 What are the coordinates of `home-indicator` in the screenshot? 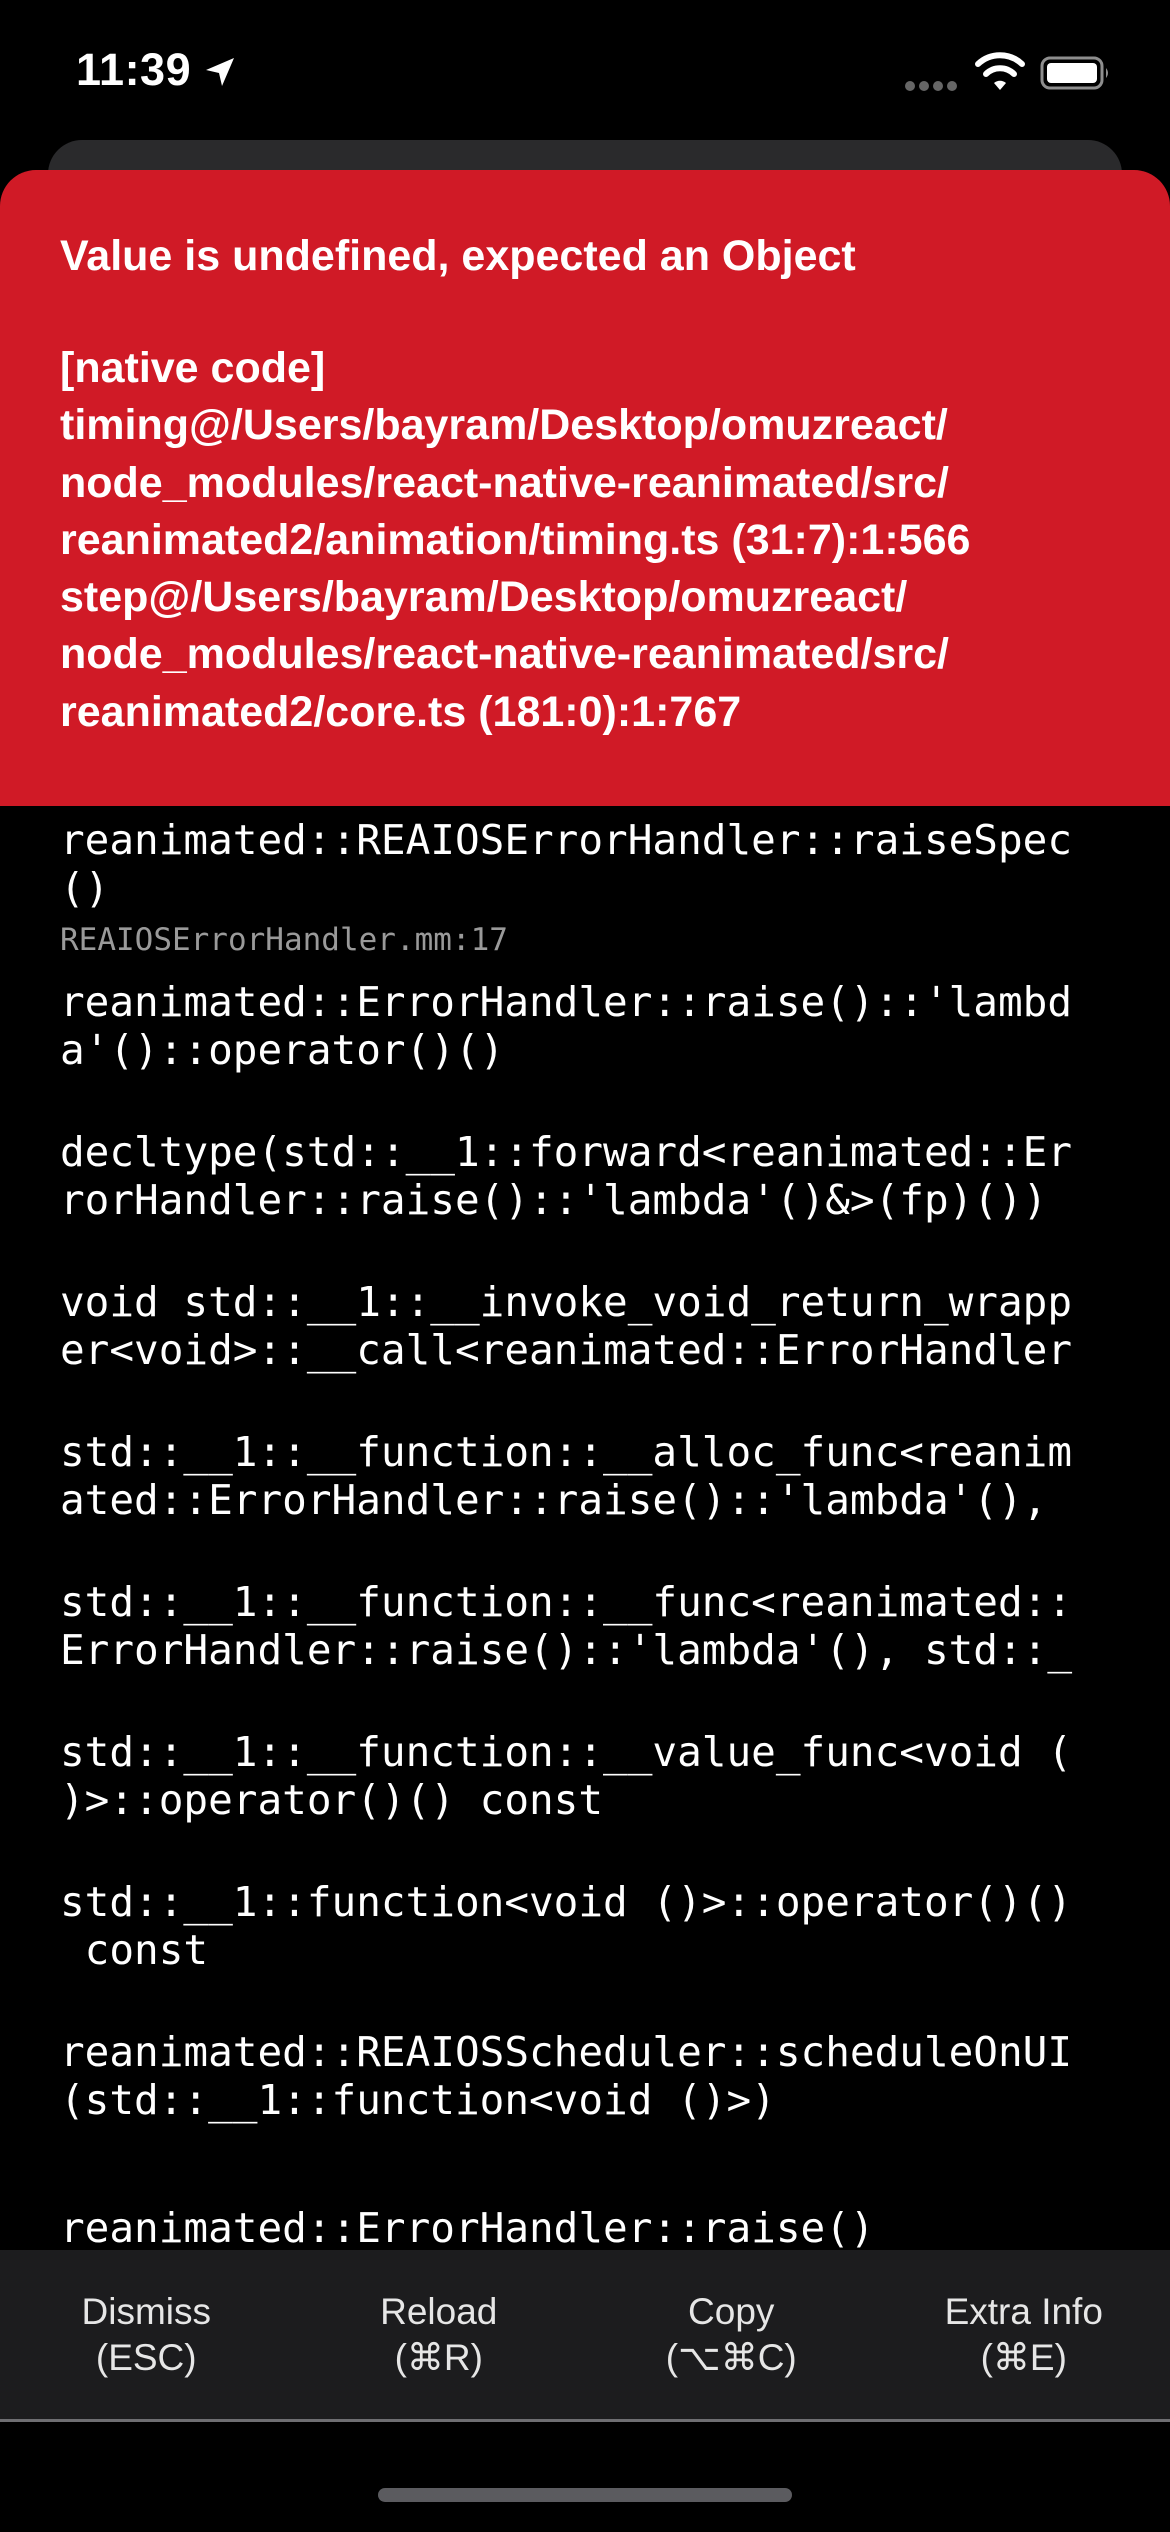 It's located at (585, 2495).